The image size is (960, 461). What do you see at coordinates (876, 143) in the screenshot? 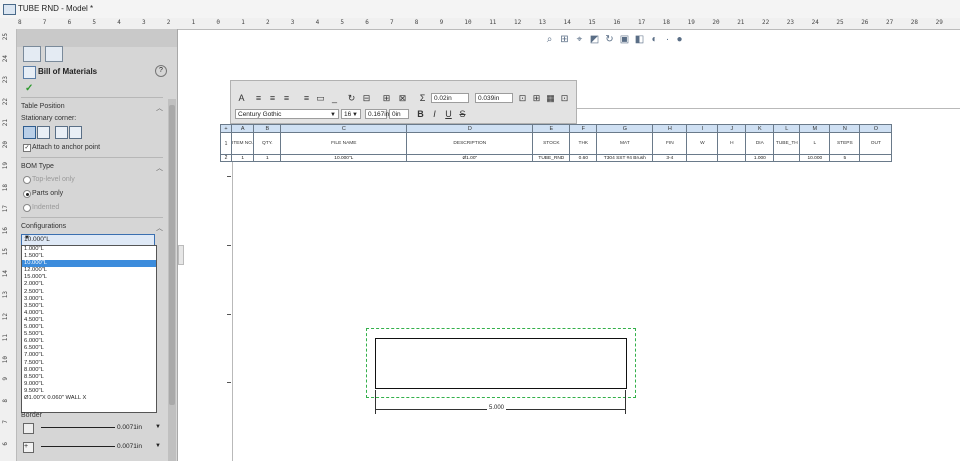
I see `column-header: OUT` at bounding box center [876, 143].